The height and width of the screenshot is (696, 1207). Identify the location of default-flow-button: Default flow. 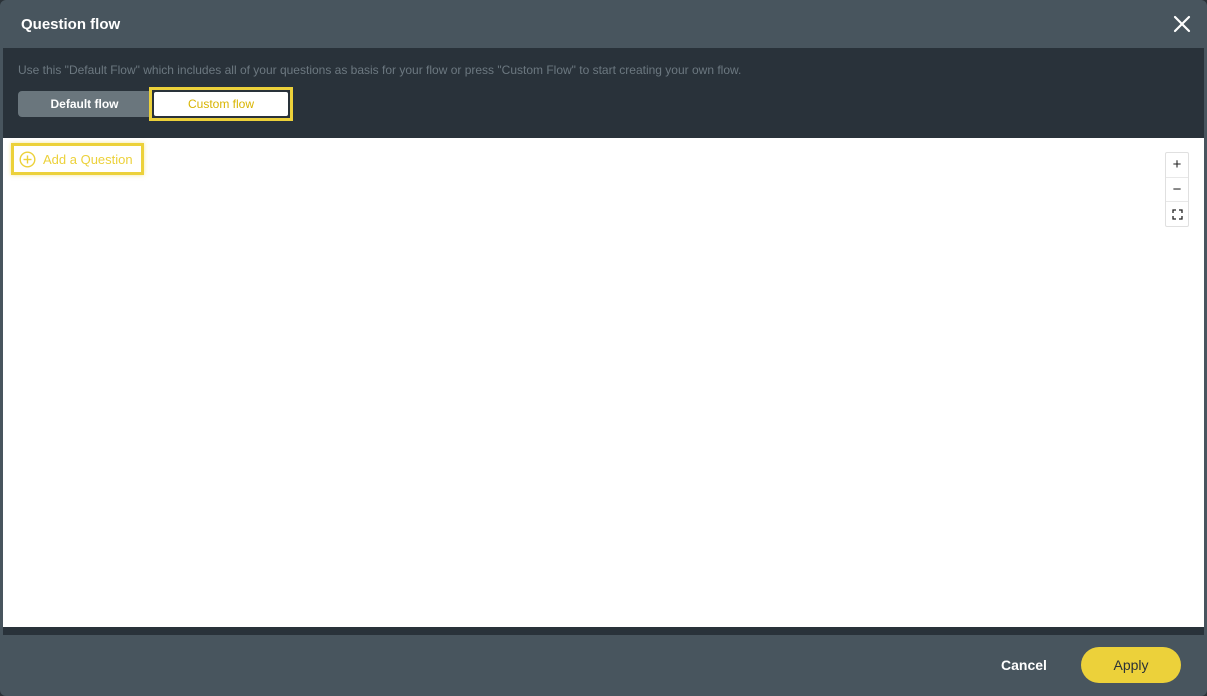
(84, 104).